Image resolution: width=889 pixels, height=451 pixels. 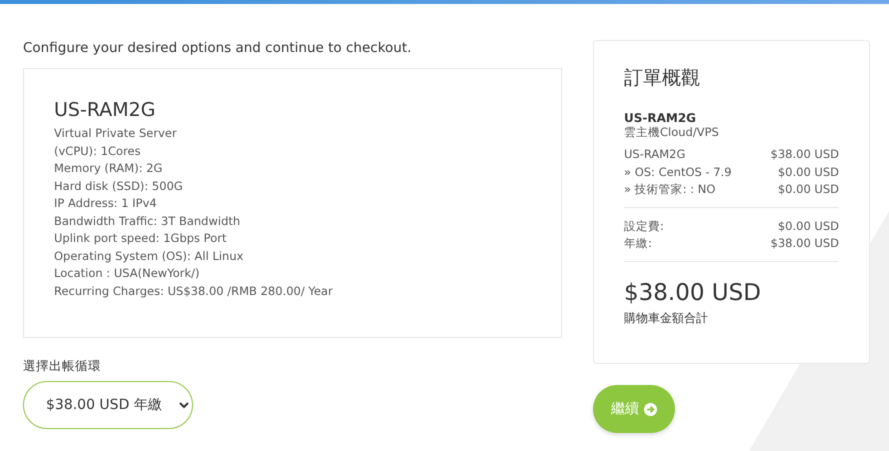 What do you see at coordinates (109, 168) in the screenshot?
I see `product-spec: Memory (RAM): 2G` at bounding box center [109, 168].